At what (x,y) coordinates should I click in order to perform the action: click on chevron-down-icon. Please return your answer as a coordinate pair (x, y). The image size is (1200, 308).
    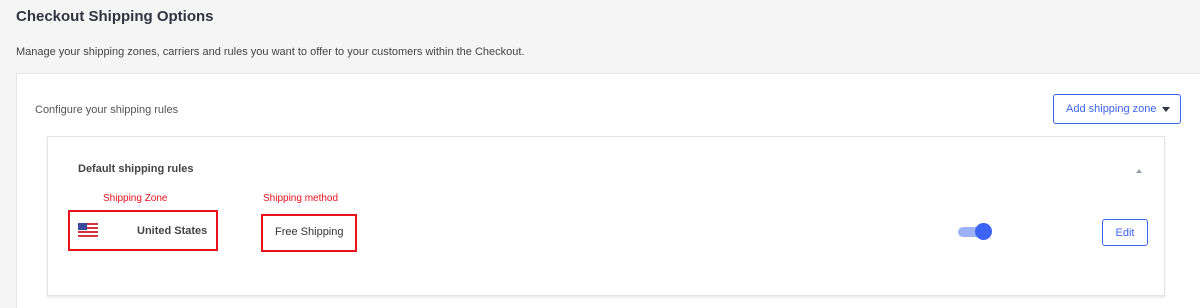
    Looking at the image, I should click on (1166, 109).